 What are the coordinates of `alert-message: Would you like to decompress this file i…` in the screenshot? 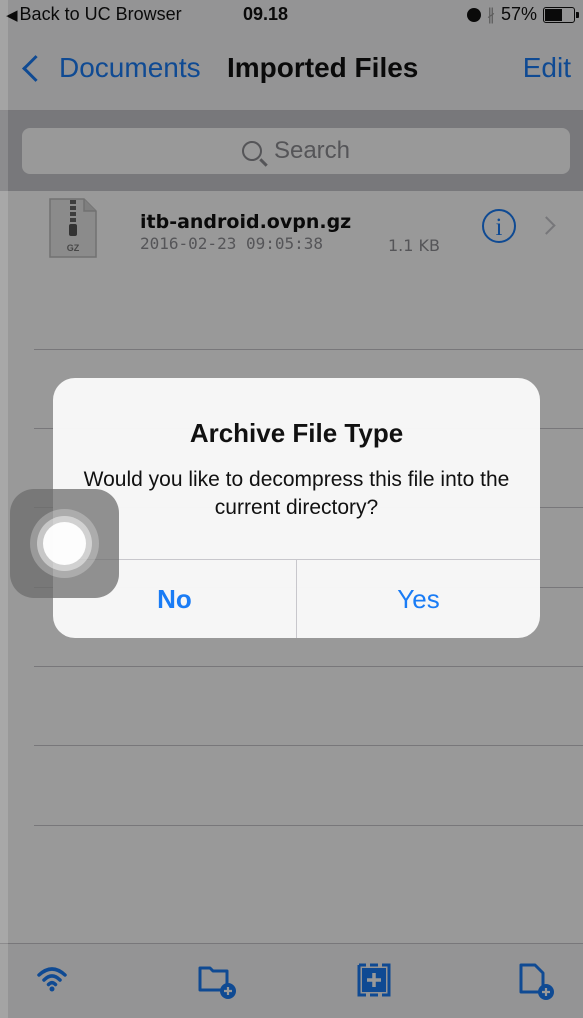 It's located at (296, 493).